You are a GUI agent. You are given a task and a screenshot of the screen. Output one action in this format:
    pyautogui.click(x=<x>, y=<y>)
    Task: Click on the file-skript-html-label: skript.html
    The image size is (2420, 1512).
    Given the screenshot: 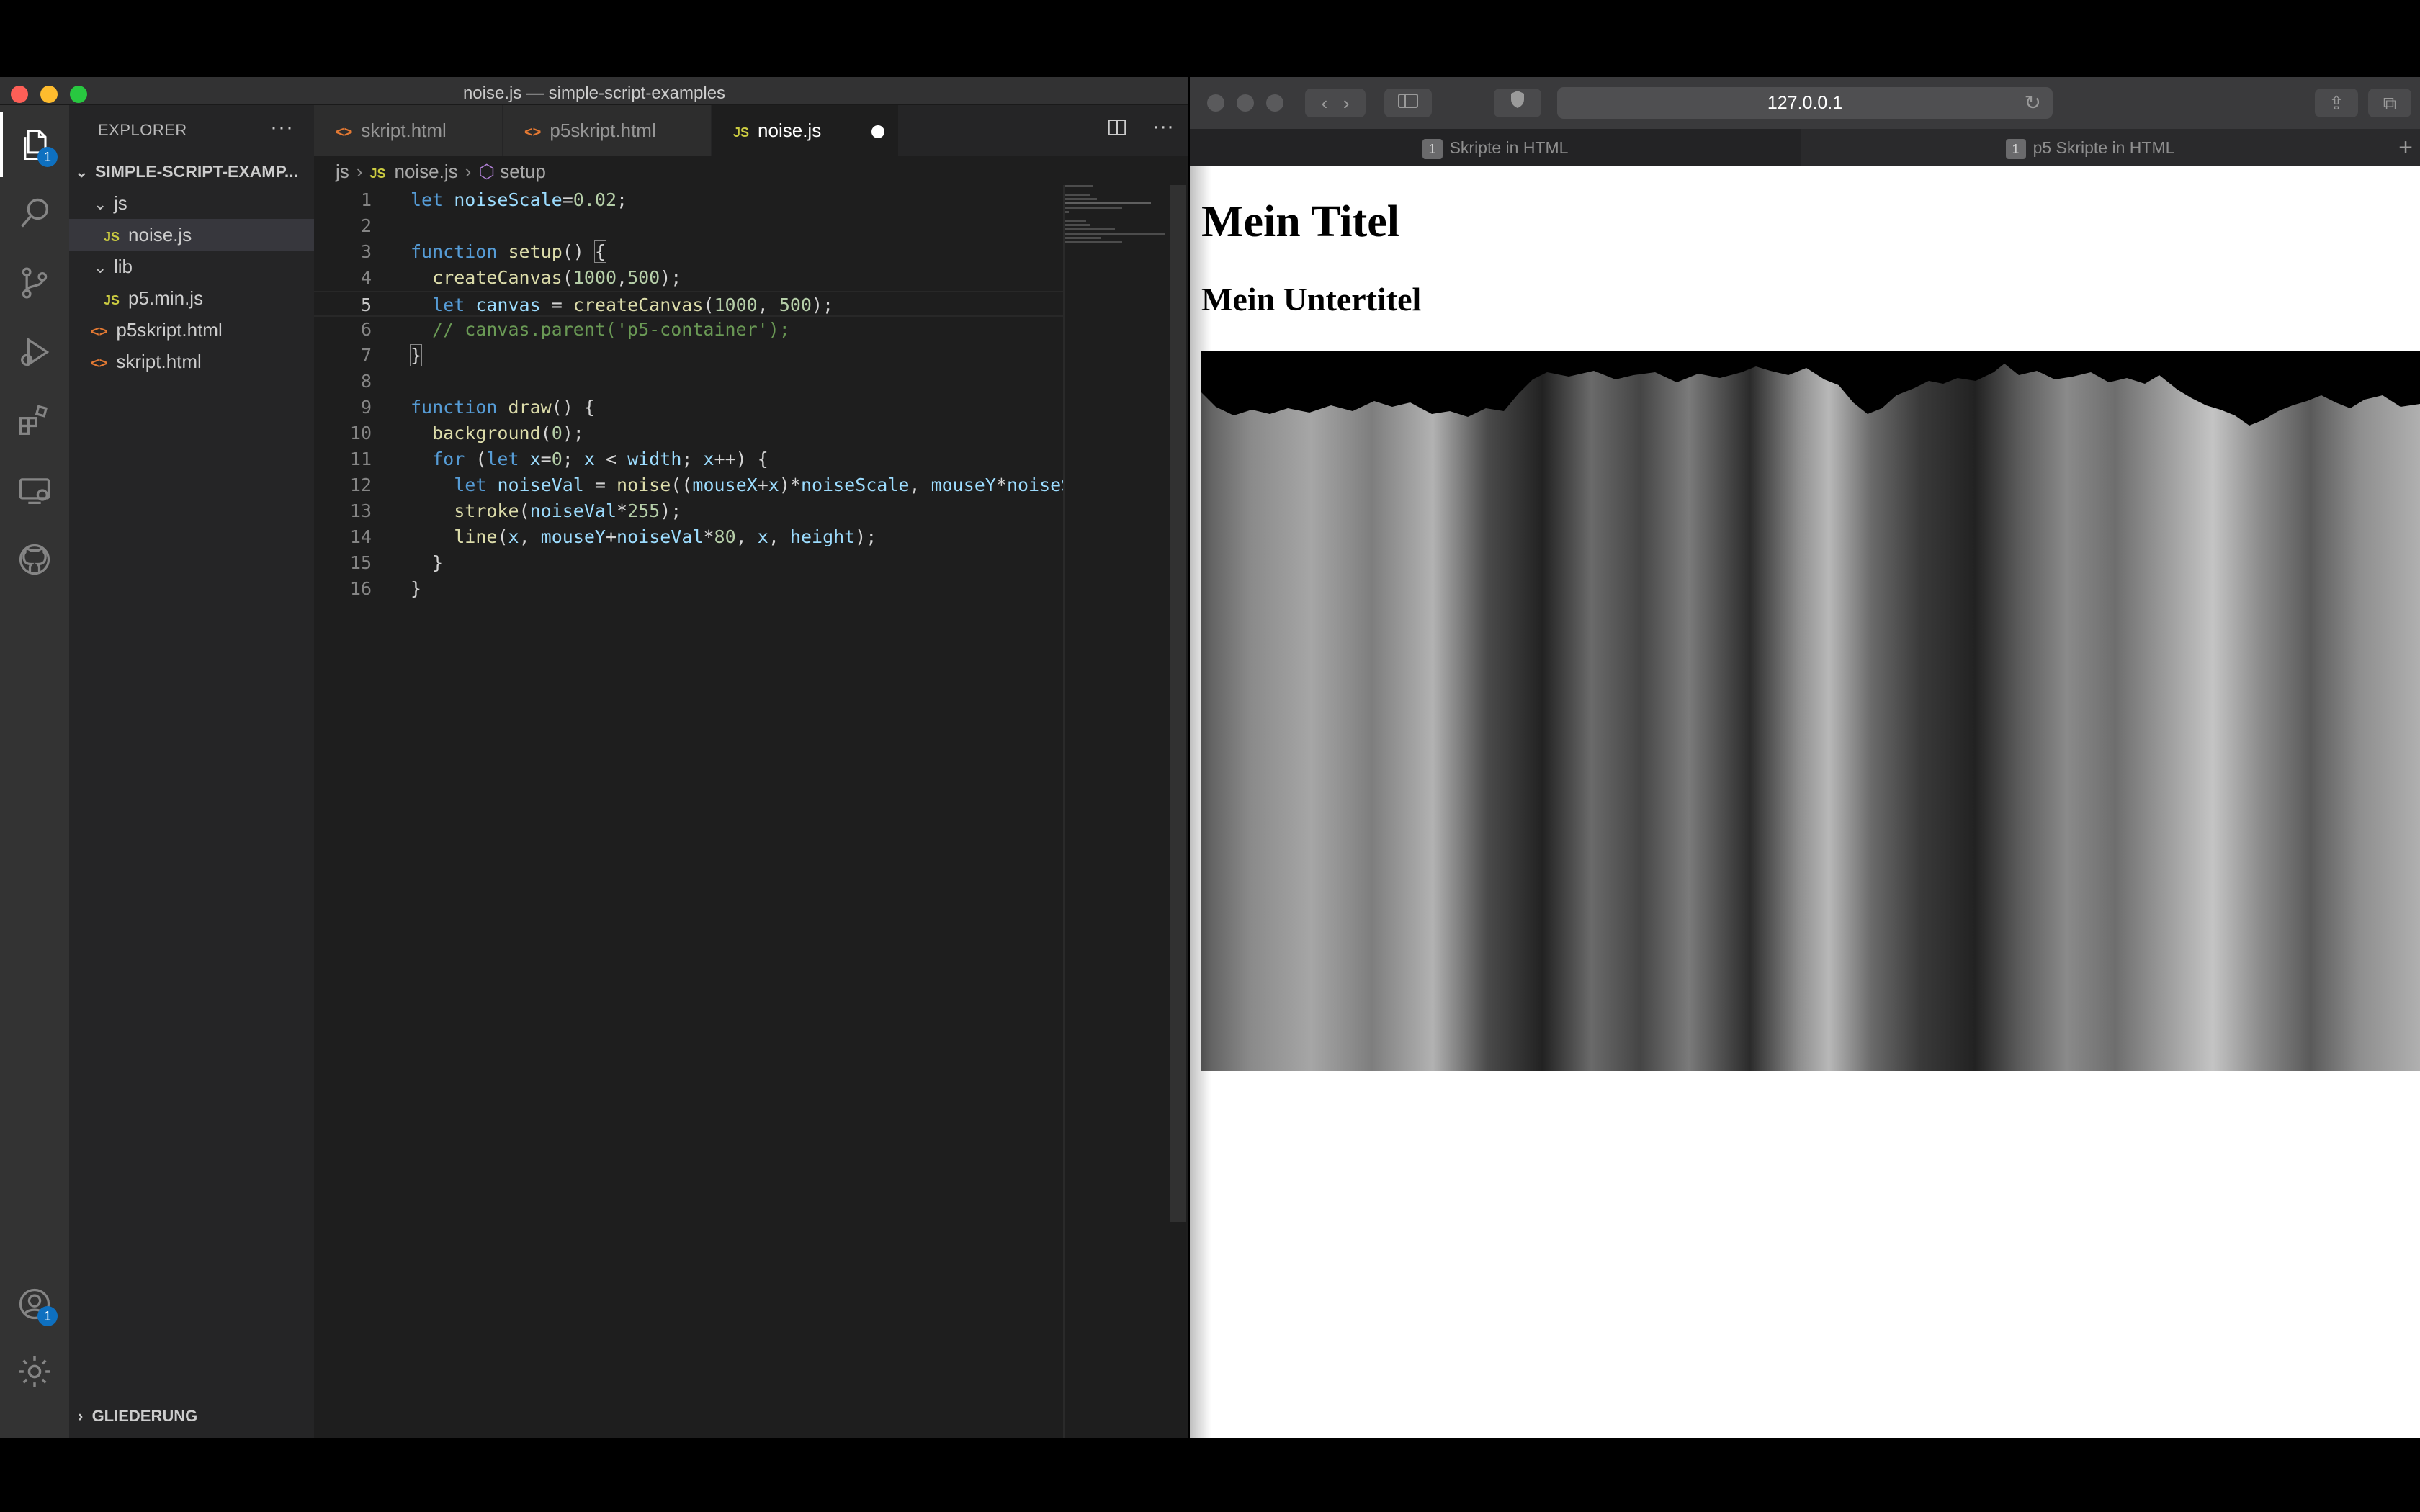 What is the action you would take?
    pyautogui.click(x=159, y=361)
    